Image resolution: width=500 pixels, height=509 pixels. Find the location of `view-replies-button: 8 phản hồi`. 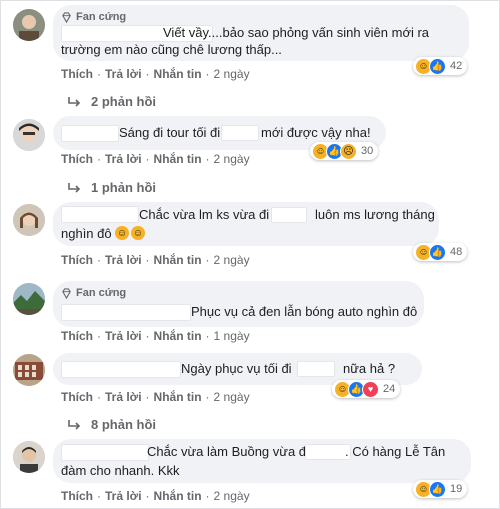

view-replies-button: 8 phản hồi is located at coordinates (111, 424).